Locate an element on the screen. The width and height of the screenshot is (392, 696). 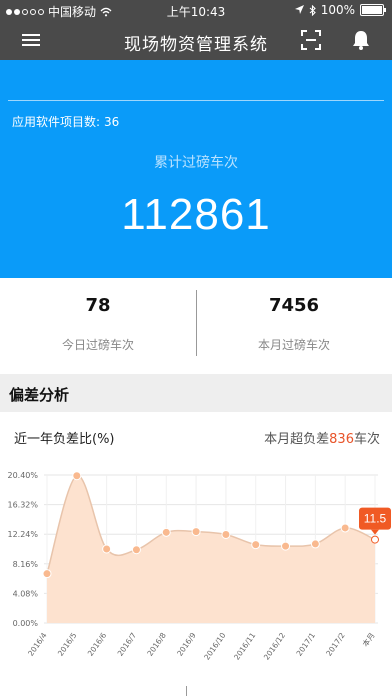
x-tick-label: 2016/10 is located at coordinates (214, 646).